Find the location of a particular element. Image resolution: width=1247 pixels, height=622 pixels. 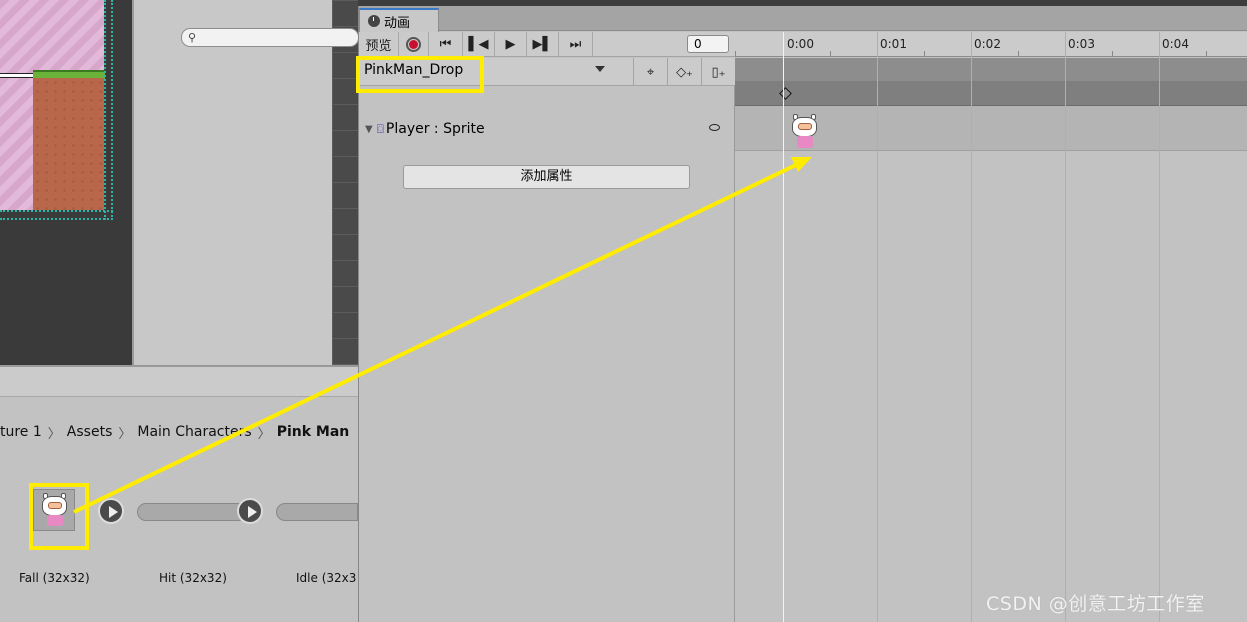

watermark-text: CSDN @创意工坊工作室 is located at coordinates (1095, 604).